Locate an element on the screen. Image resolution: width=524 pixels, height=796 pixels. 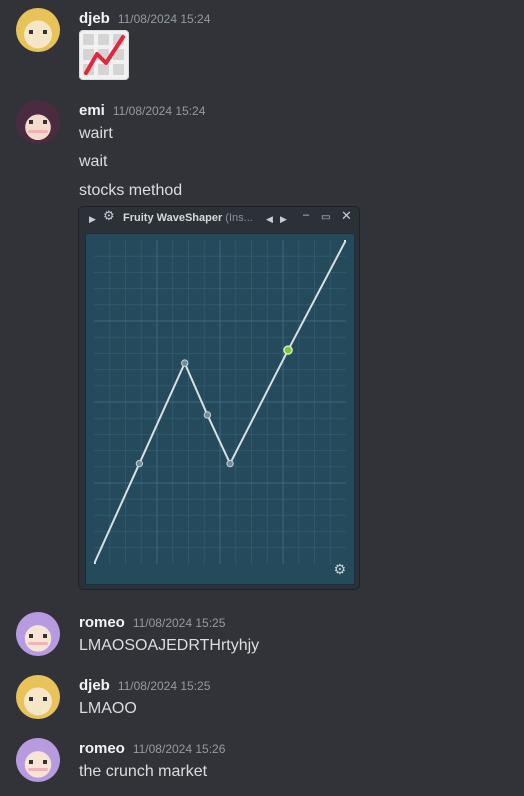
plugin-titlebar: ▶ ⚙ Fruity WaveShaper (Ins... ◀ ▶ – ▭ ✕ is located at coordinates (219, 219).